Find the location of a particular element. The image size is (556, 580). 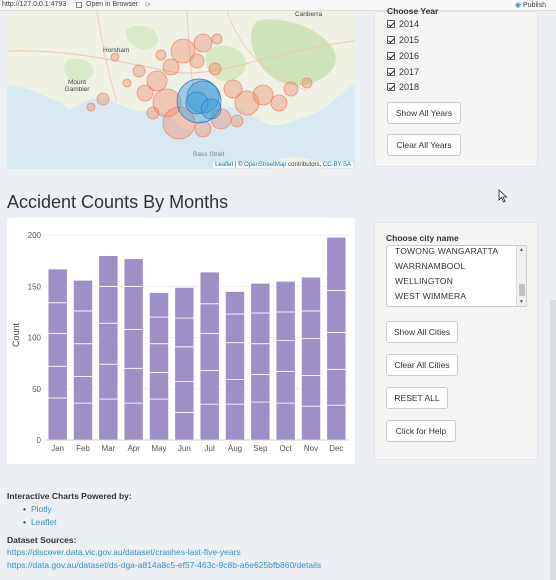

city-option: WELLINGTON is located at coordinates (424, 281).